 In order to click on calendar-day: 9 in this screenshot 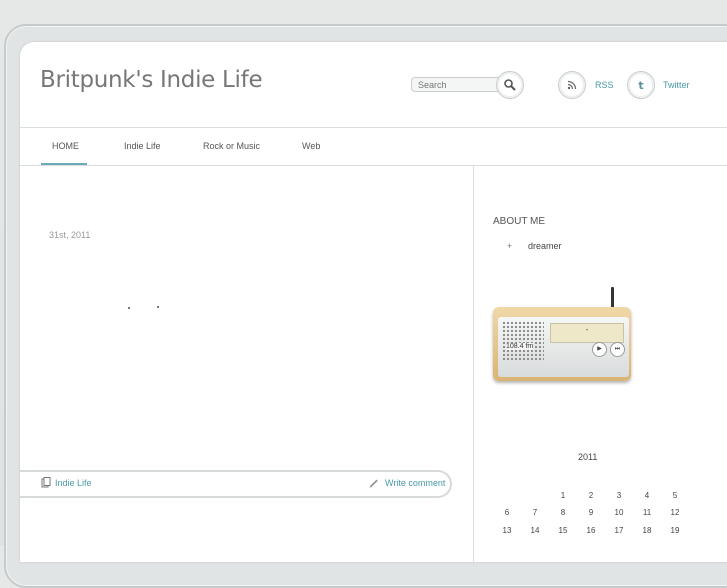, I will do `click(591, 512)`.